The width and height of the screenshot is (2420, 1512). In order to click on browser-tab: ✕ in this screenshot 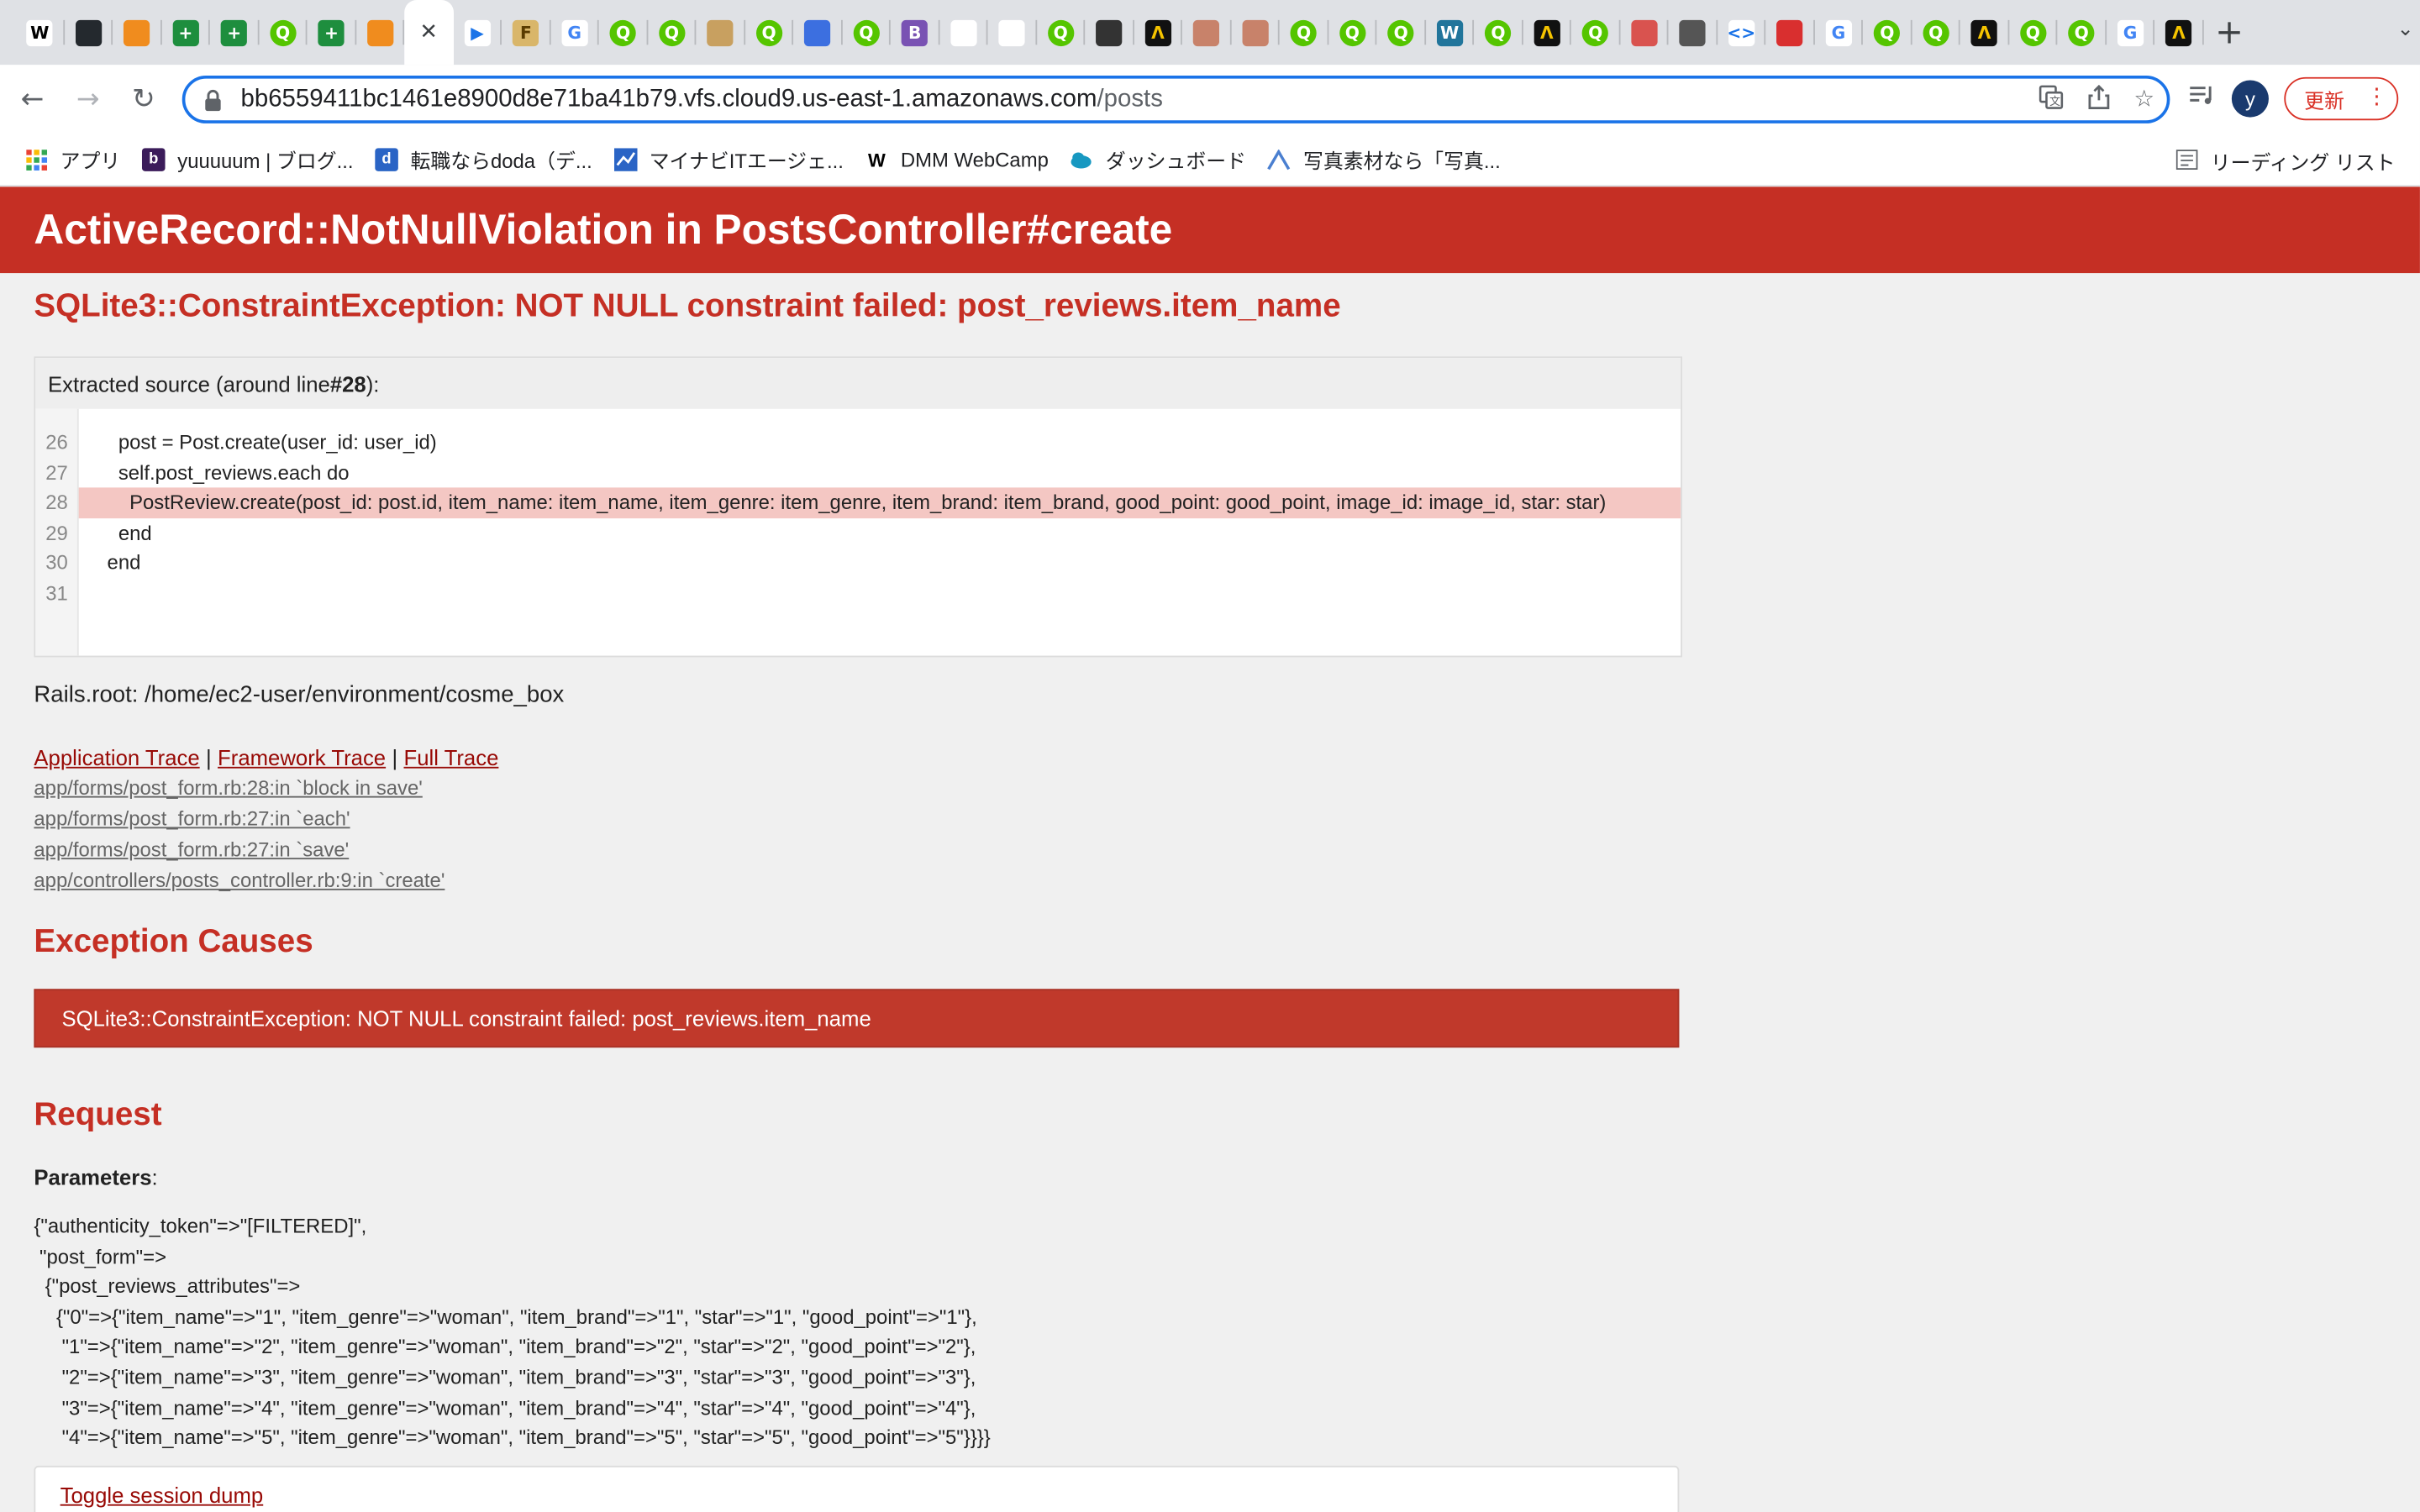, I will do `click(429, 33)`.